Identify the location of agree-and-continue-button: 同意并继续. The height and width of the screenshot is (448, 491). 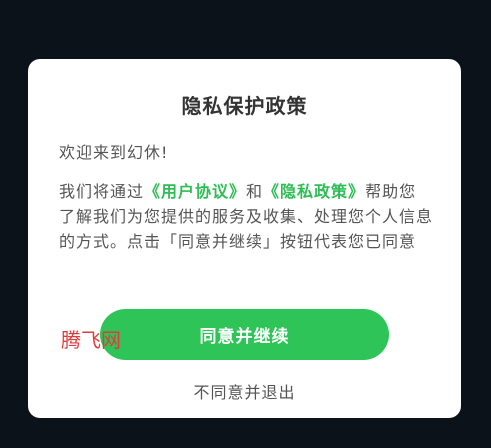
(244, 334).